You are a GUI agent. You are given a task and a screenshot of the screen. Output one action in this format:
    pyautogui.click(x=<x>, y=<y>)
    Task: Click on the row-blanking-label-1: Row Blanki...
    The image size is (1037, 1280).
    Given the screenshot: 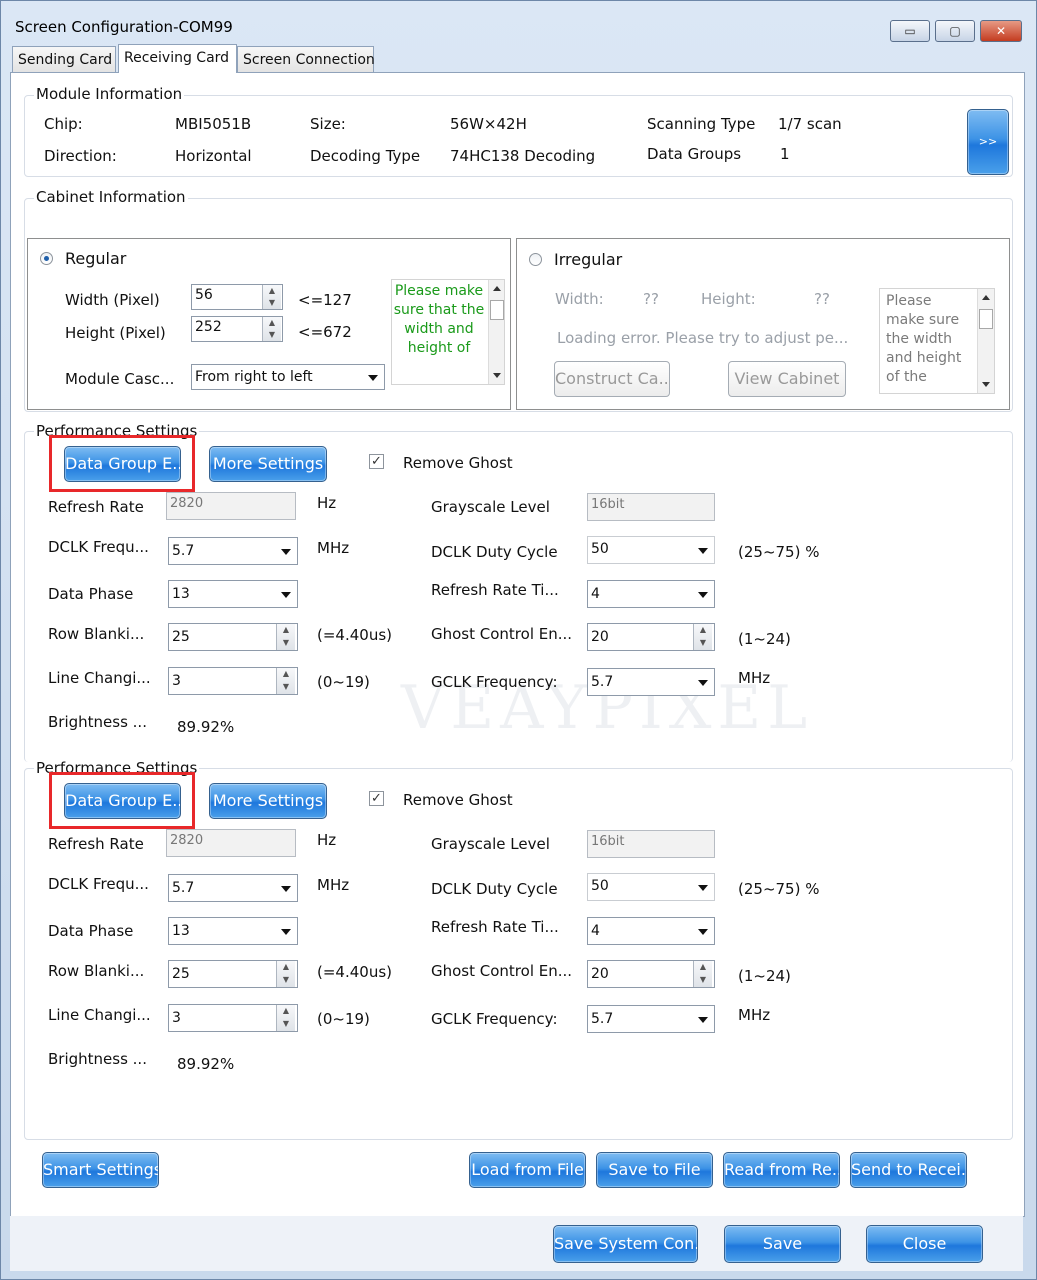 What is the action you would take?
    pyautogui.click(x=96, y=634)
    